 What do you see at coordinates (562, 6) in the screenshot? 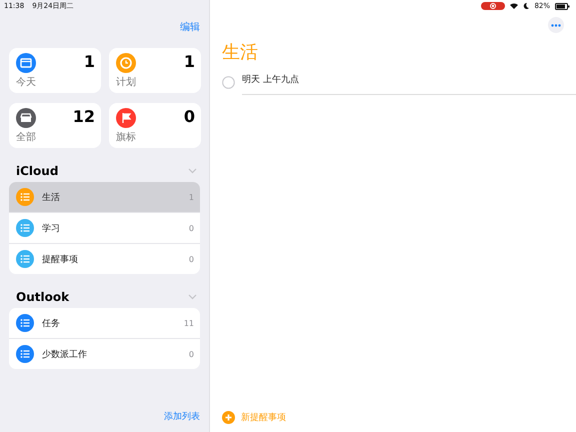
I see `battery-icon` at bounding box center [562, 6].